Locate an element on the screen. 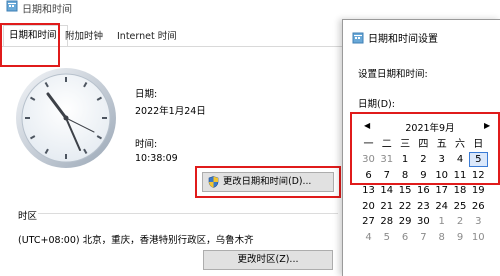 This screenshot has height=276, width=500. calendar-weekday: 三 is located at coordinates (405, 144).